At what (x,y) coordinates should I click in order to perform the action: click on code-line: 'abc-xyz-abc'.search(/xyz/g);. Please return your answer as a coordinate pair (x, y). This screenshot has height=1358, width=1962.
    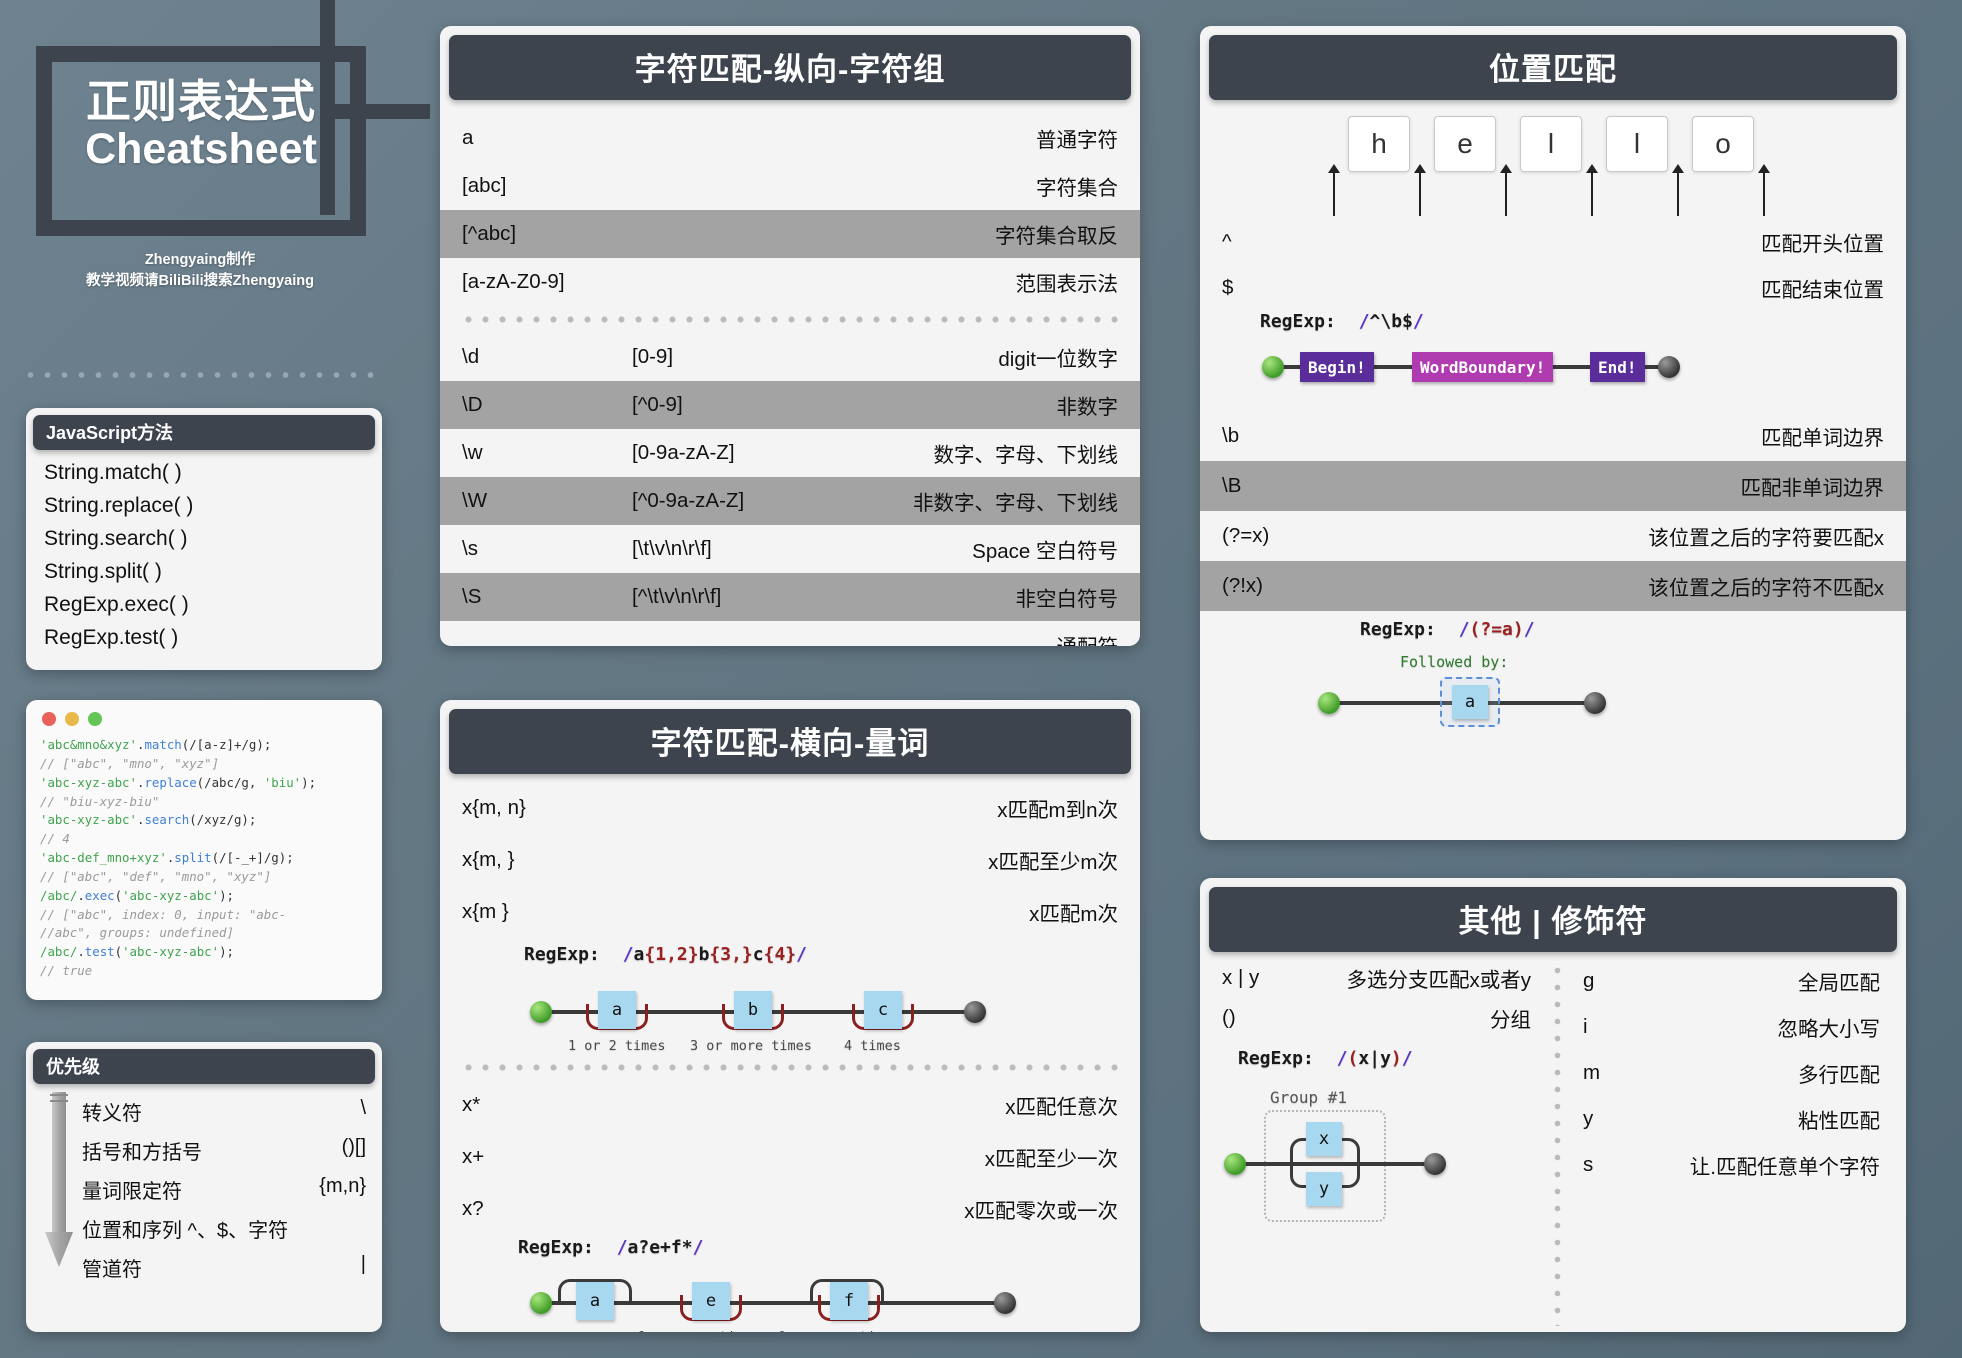
    Looking at the image, I should click on (204, 820).